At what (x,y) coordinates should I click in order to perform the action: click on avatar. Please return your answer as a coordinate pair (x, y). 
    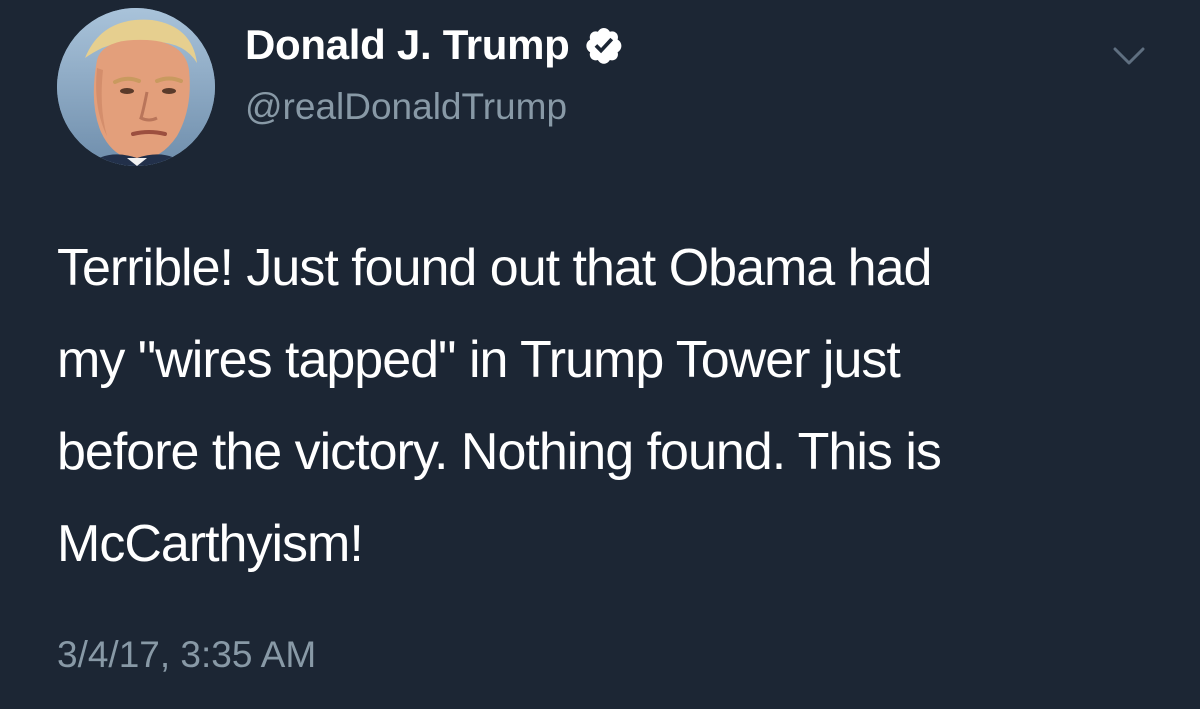
    Looking at the image, I should click on (136, 87).